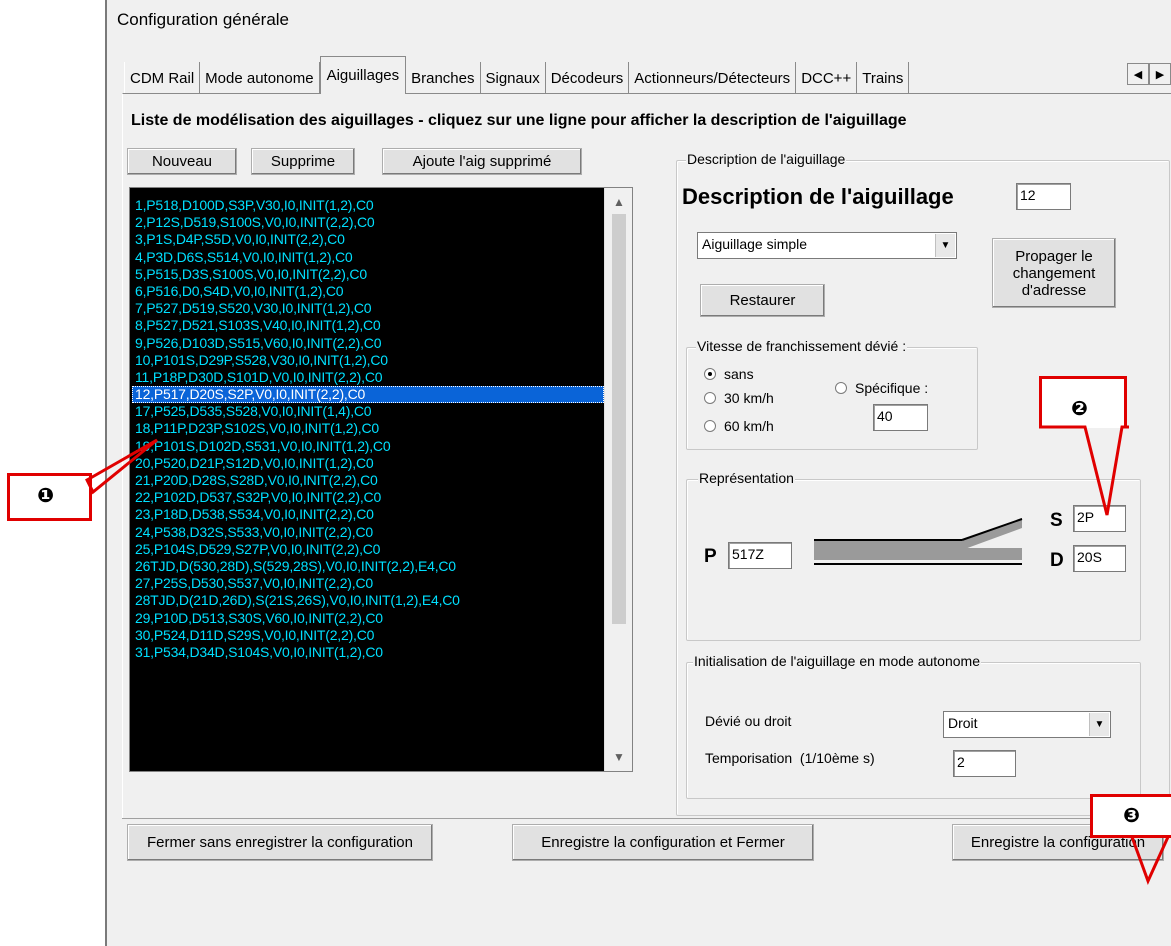  I want to click on annotation-marker-1: ❶, so click(45, 496).